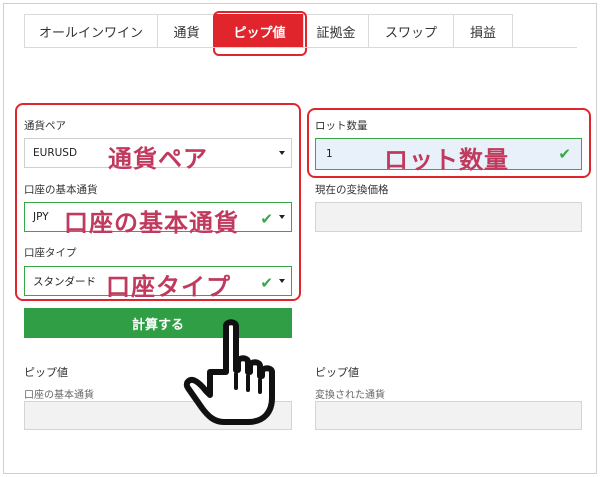  What do you see at coordinates (46, 372) in the screenshot?
I see `result-left-title: ピップ値` at bounding box center [46, 372].